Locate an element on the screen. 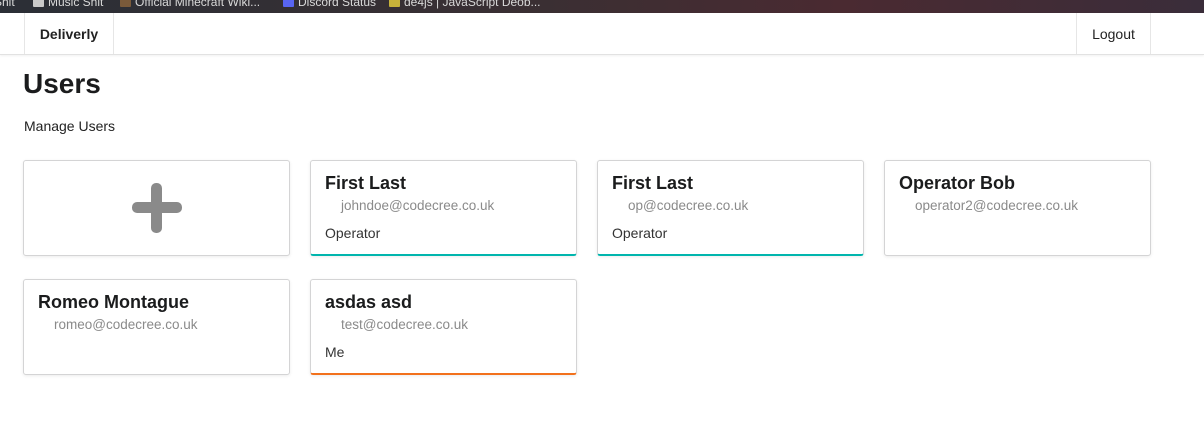  page-title: Users is located at coordinates (62, 83).